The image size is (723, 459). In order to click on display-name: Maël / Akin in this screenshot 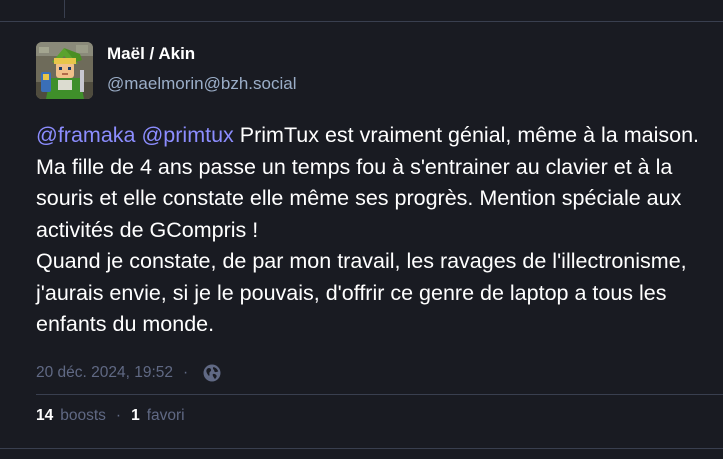, I will do `click(151, 54)`.